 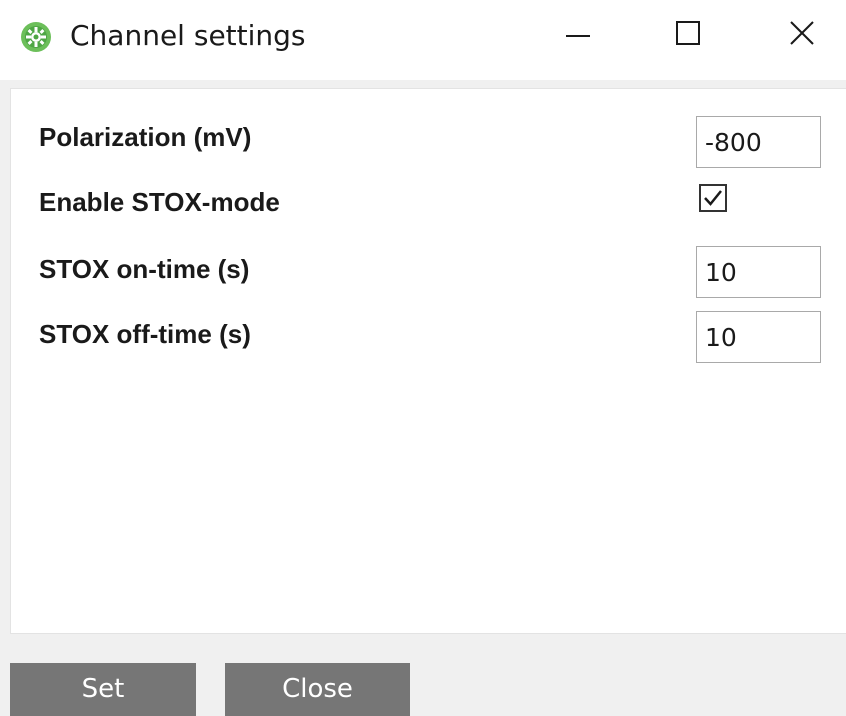 What do you see at coordinates (758, 272) in the screenshot?
I see `stox-on-time-input` at bounding box center [758, 272].